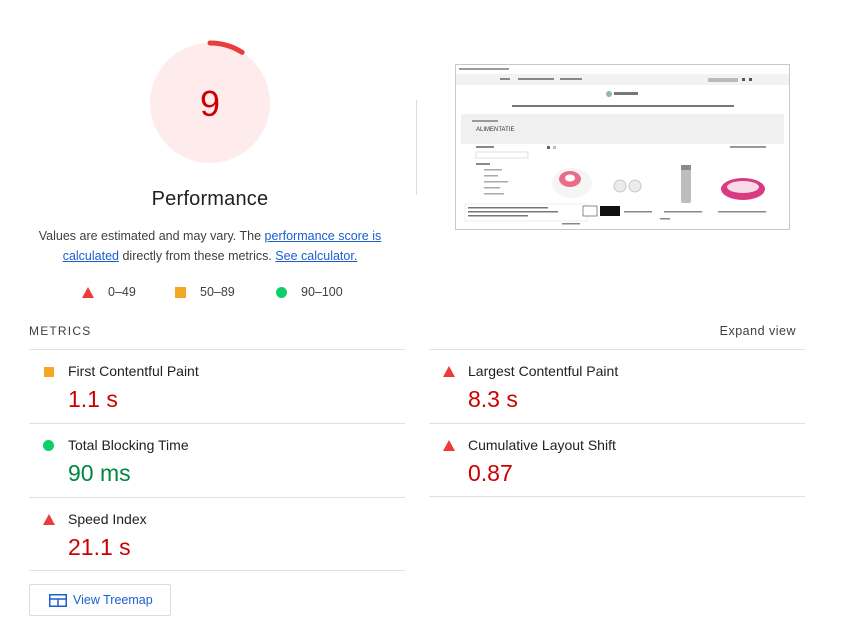 This screenshot has width=846, height=630. I want to click on legend-range: 50–89, so click(217, 292).